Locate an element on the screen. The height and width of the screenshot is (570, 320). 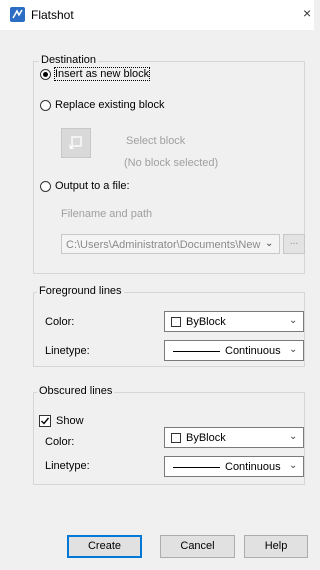
replace-existing-block-label: Replace existing block is located at coordinates (109, 105).